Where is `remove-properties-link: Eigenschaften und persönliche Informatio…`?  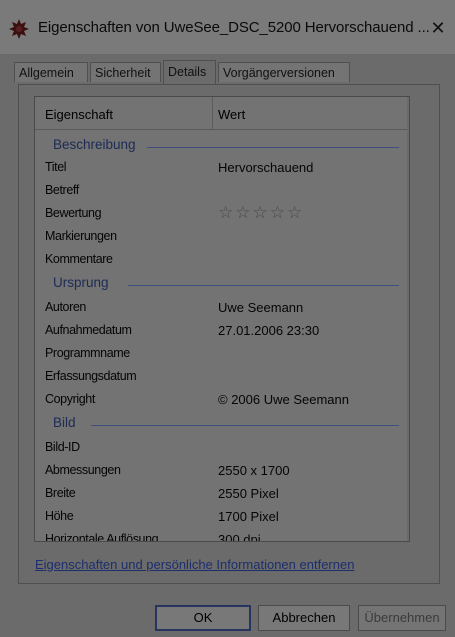 remove-properties-link: Eigenschaften und persönliche Informatio… is located at coordinates (194, 564).